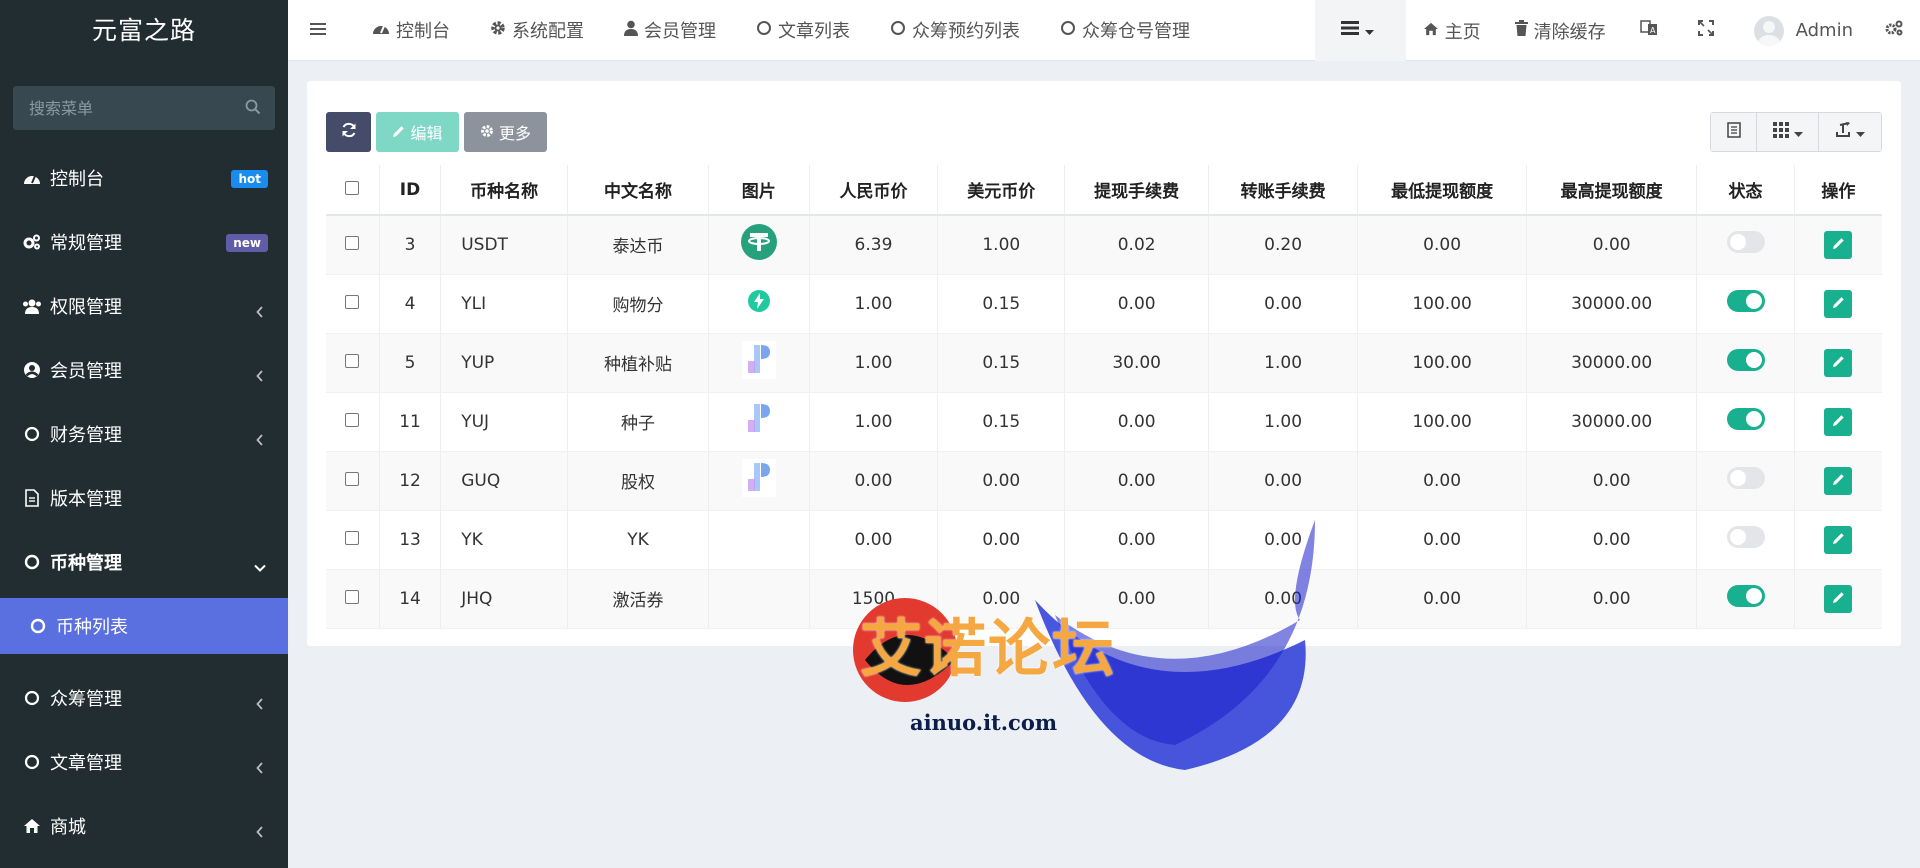  What do you see at coordinates (144, 762) in the screenshot?
I see `sidebar-item-articles: 文章管理` at bounding box center [144, 762].